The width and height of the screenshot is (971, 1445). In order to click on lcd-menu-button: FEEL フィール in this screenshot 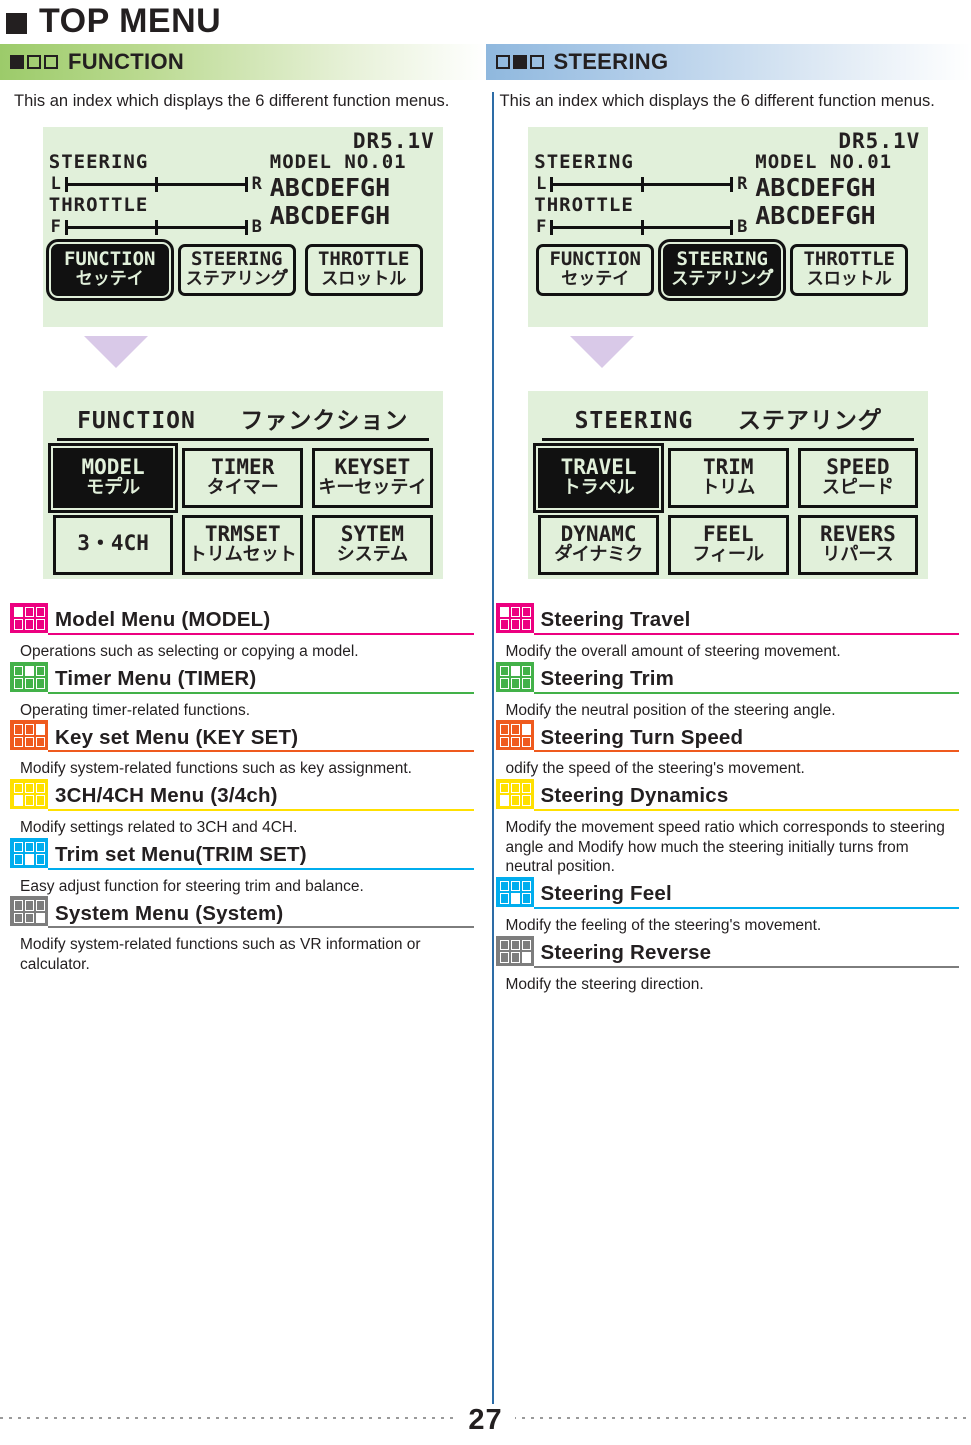, I will do `click(728, 544)`.